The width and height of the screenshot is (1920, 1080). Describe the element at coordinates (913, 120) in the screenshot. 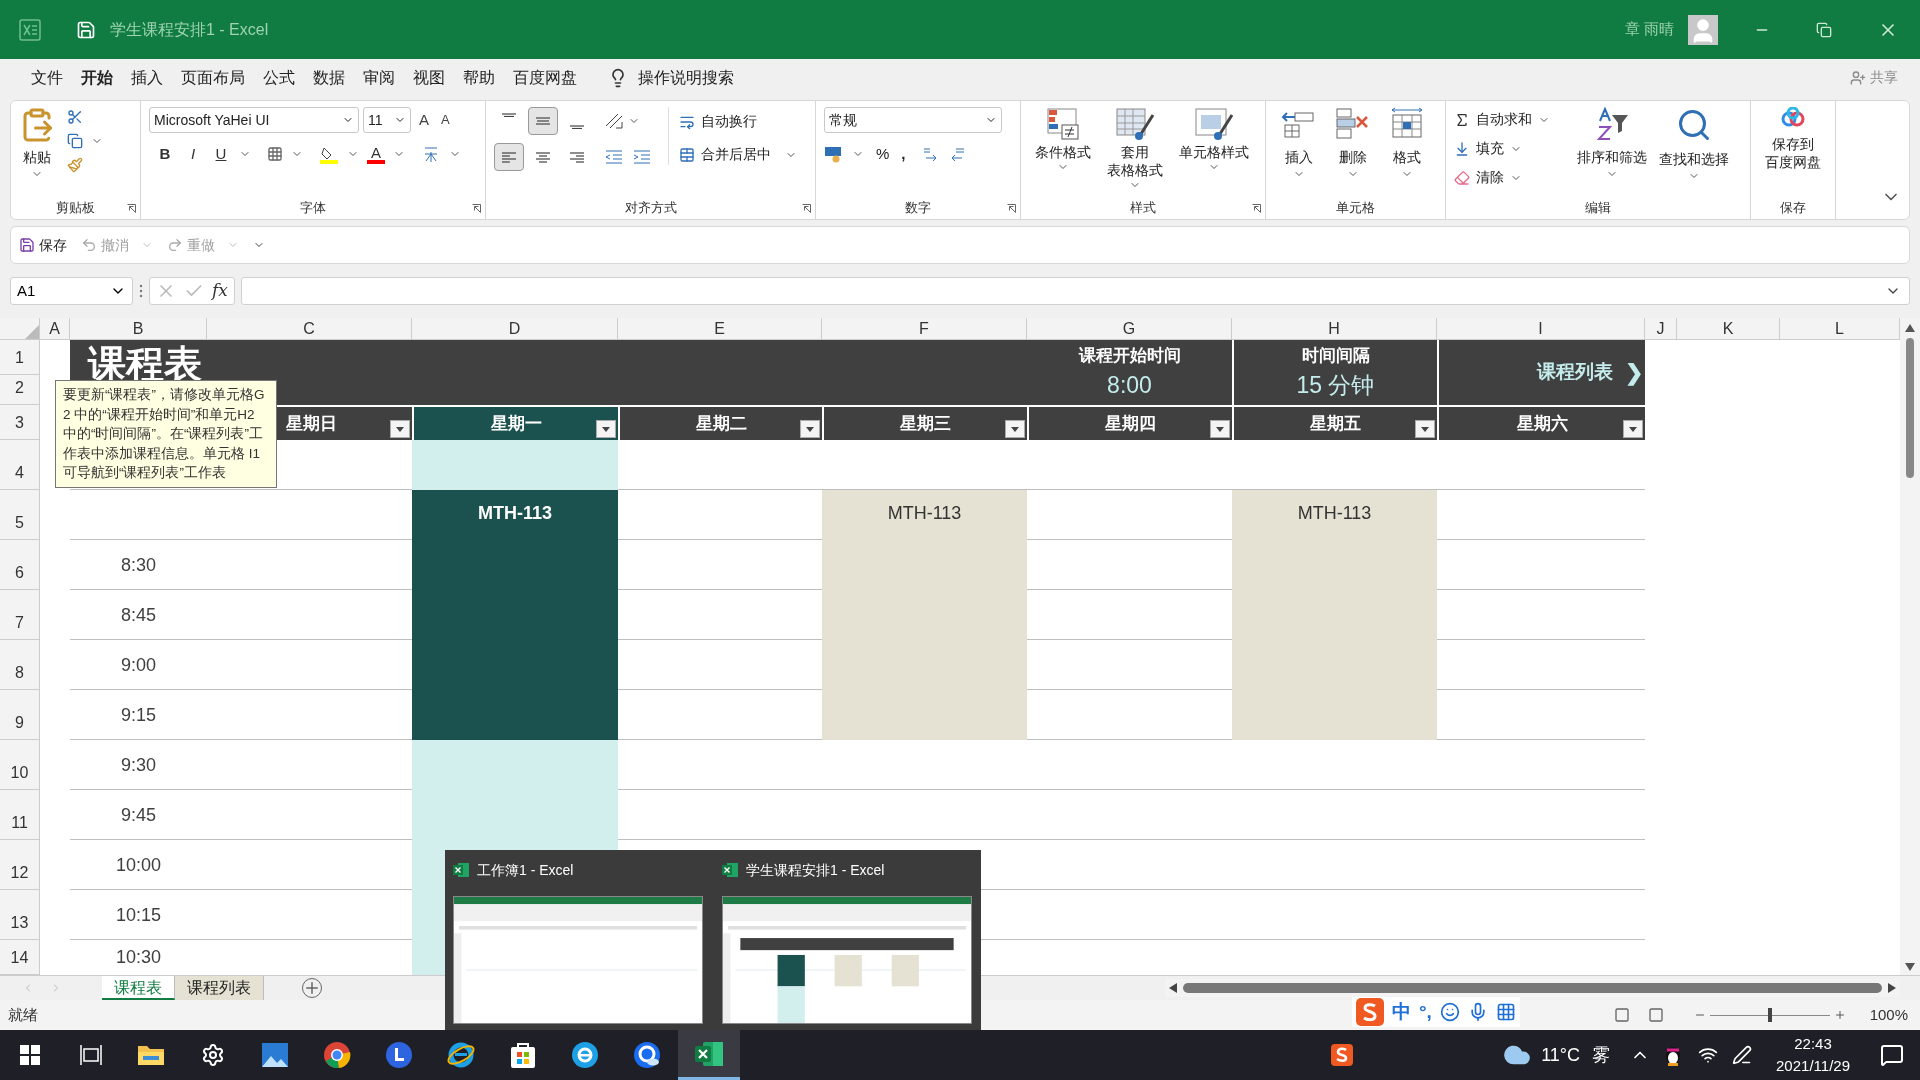

I see `number-format-select: 常规` at that location.